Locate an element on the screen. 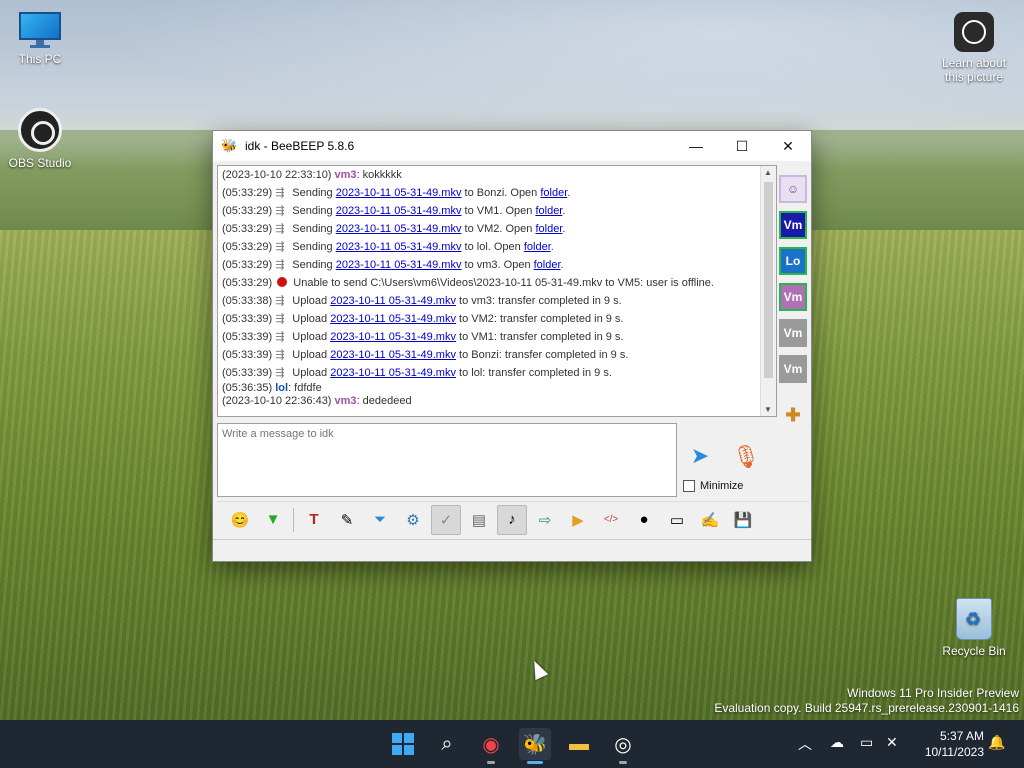  favorite-emoticons-button: ▼ is located at coordinates (273, 520).